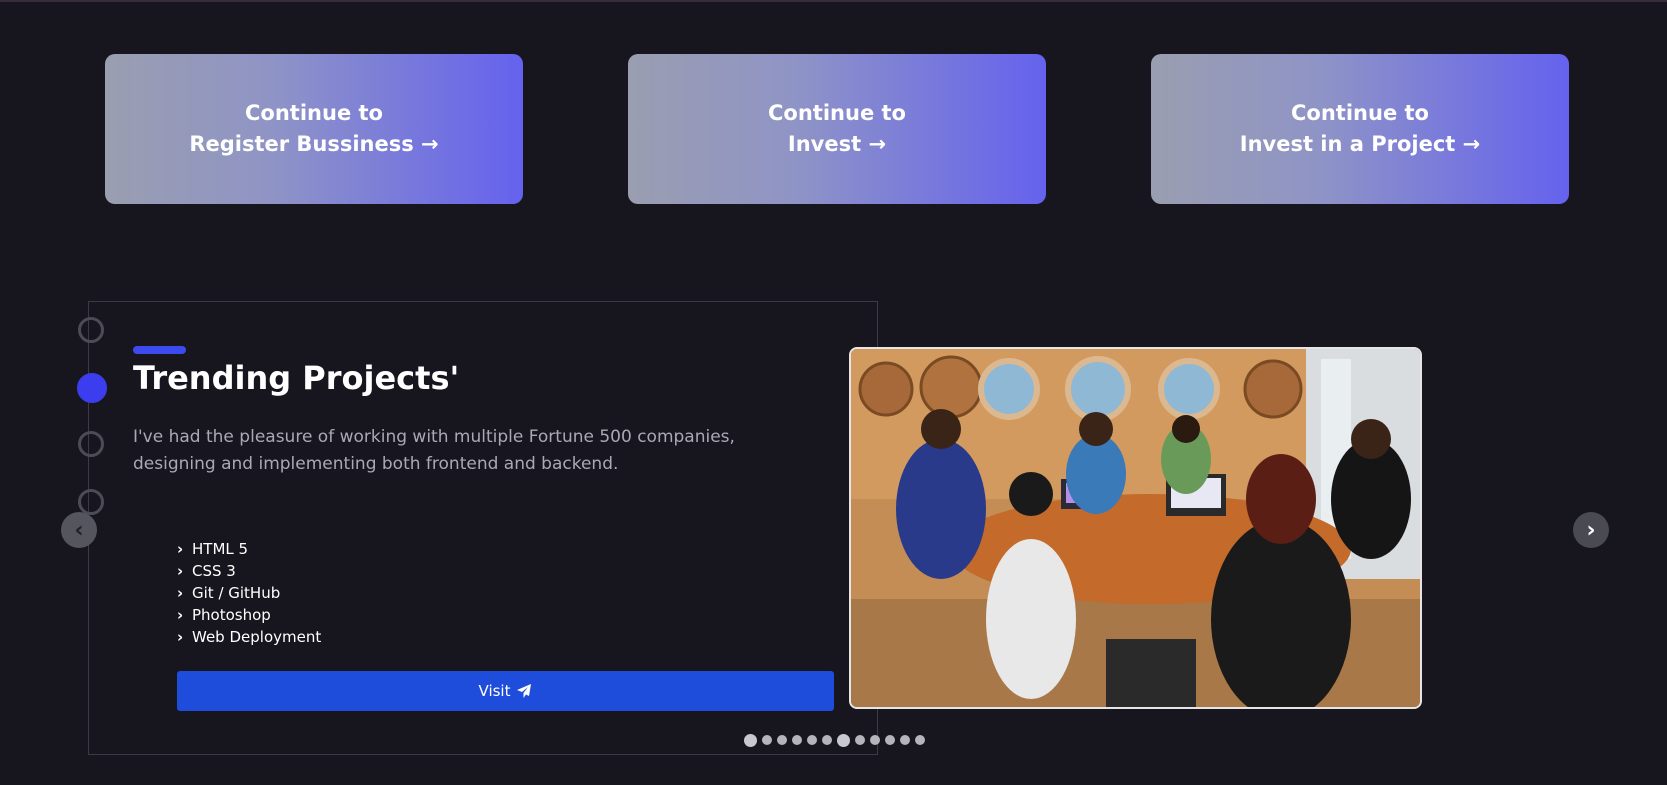 This screenshot has width=1667, height=785. What do you see at coordinates (257, 637) in the screenshot?
I see `skill-label: Web Deployment` at bounding box center [257, 637].